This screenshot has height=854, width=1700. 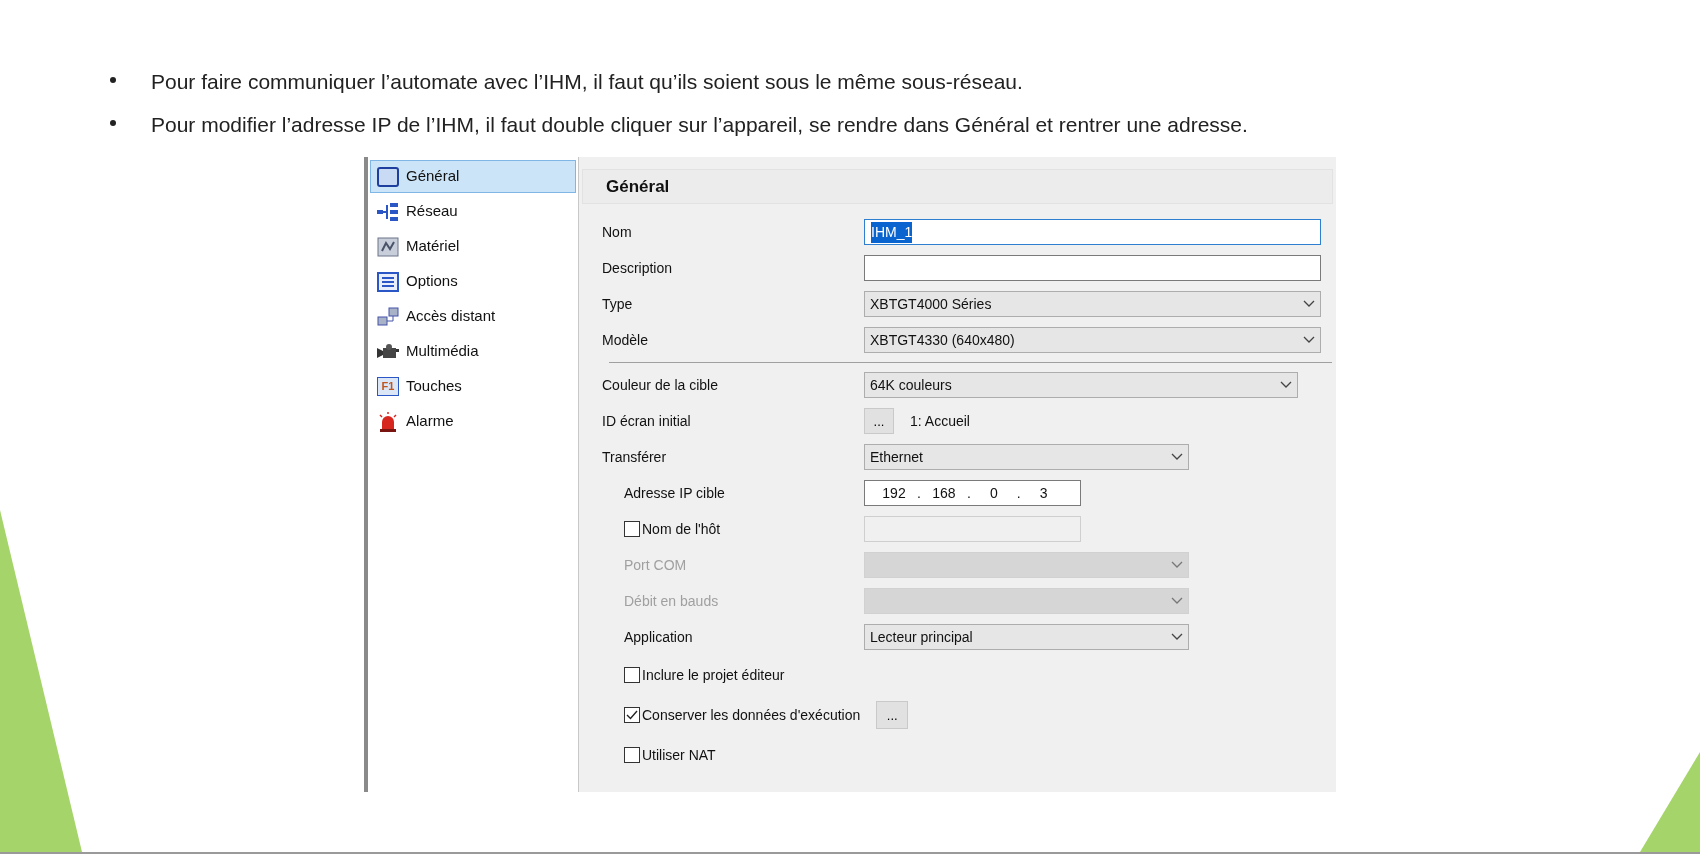 I want to click on sidebar-item: F1 Touches, so click(x=473, y=386).